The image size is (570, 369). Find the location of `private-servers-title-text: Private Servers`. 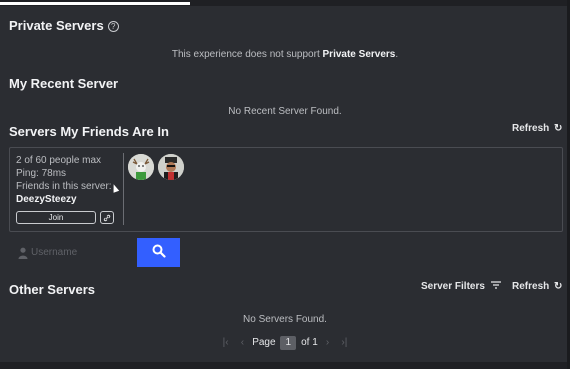

private-servers-title-text: Private Servers is located at coordinates (56, 25).